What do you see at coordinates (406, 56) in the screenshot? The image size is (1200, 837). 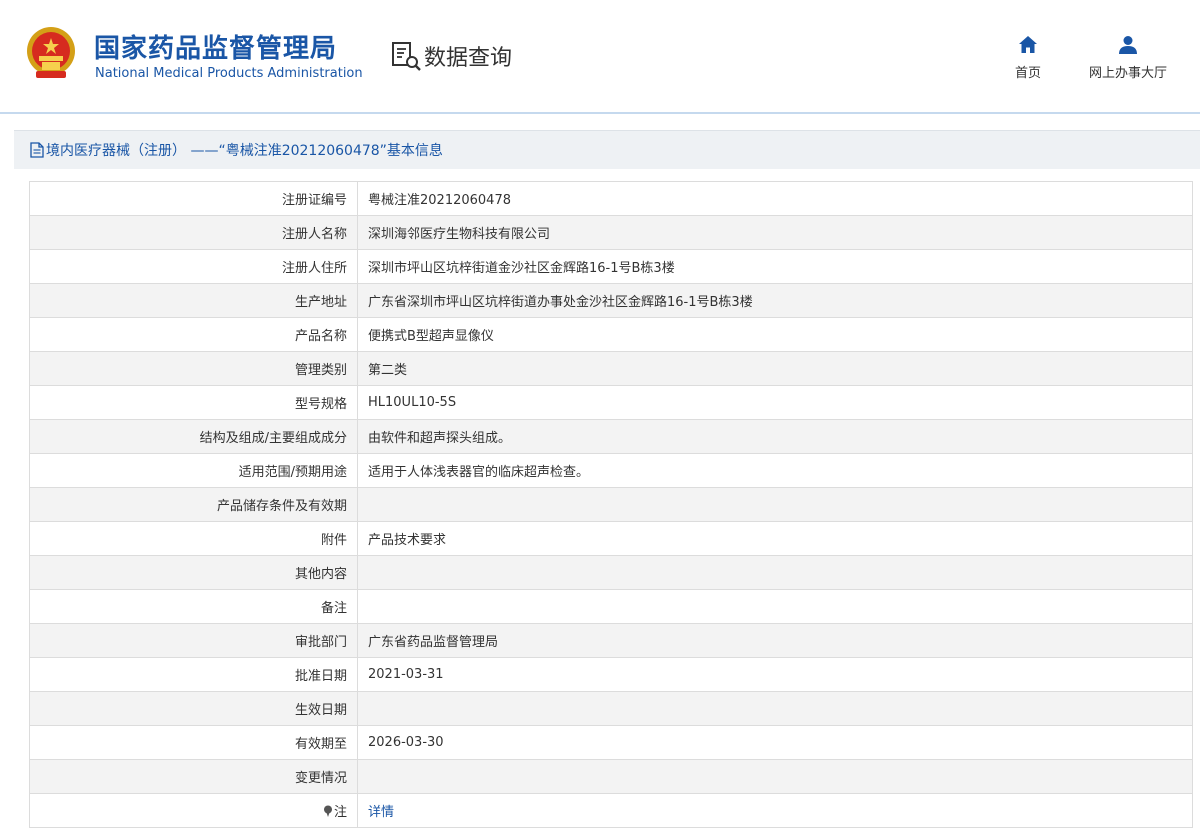 I see `document-search-icon` at bounding box center [406, 56].